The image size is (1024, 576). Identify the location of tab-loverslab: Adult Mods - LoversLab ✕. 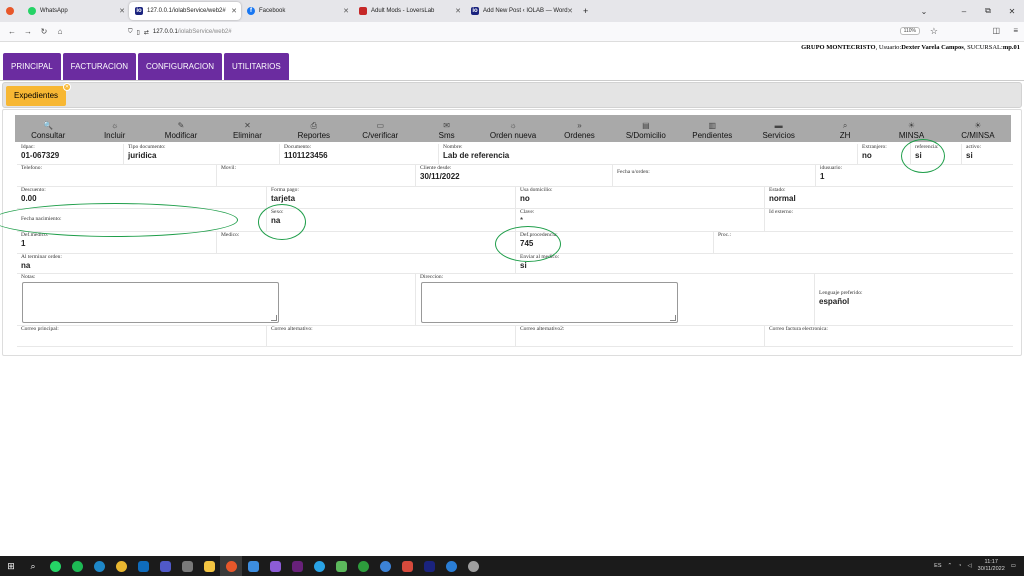
(409, 11).